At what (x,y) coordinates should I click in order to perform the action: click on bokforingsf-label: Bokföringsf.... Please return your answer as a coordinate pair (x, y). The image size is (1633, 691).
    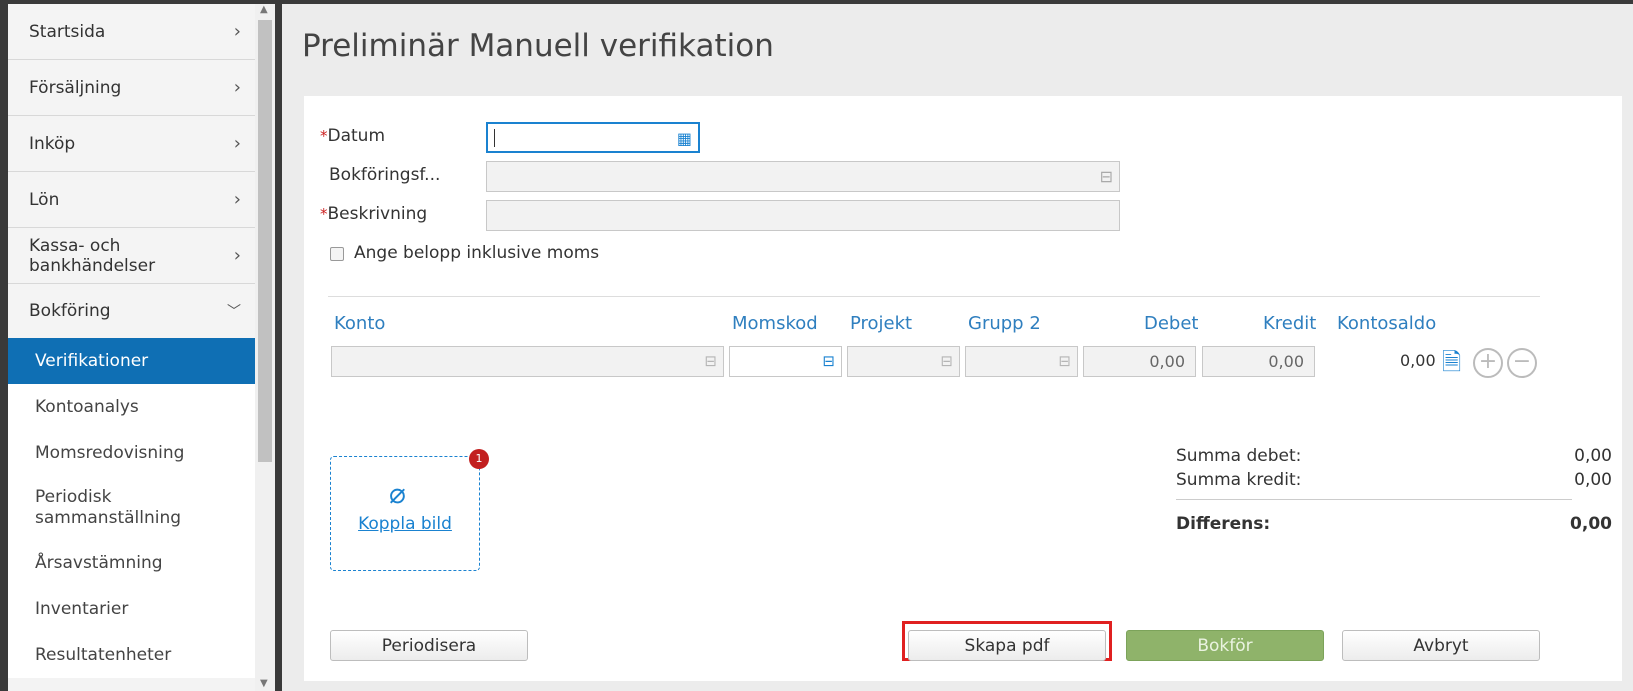
    Looking at the image, I should click on (385, 175).